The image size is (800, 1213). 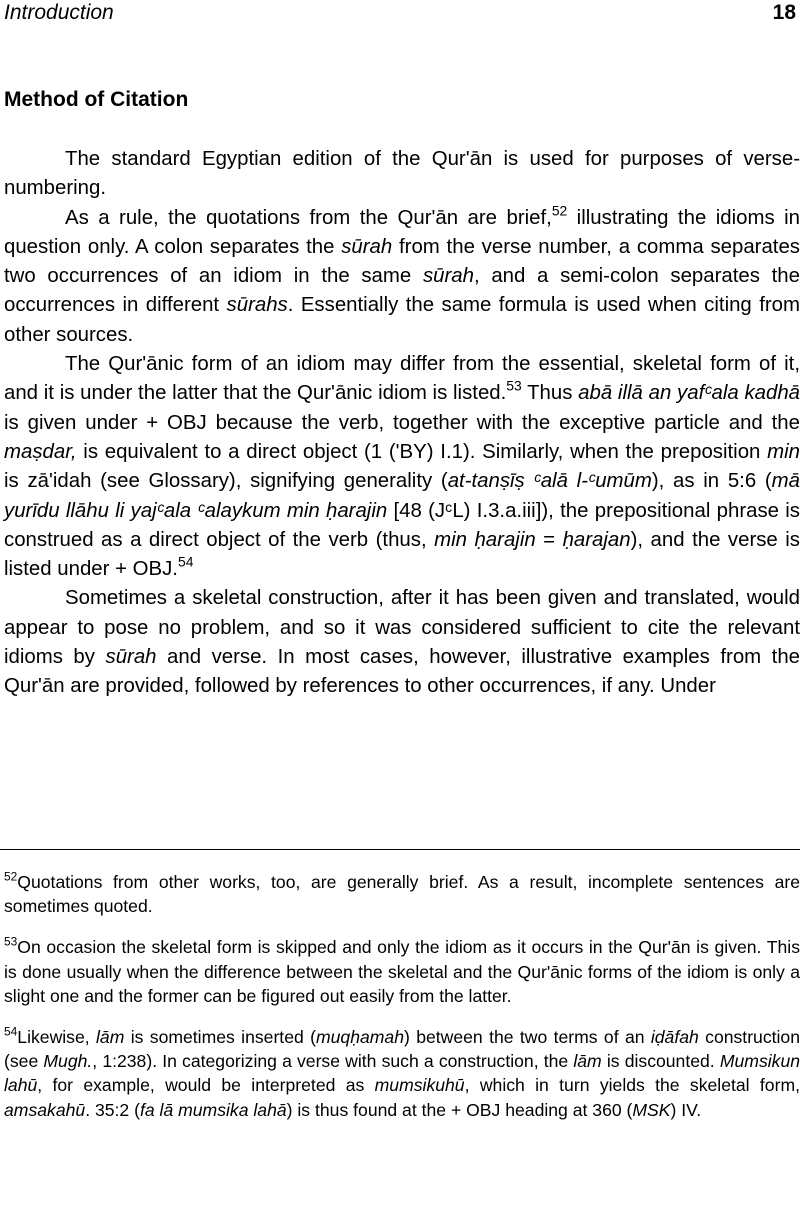 I want to click on running-title: Introduction, so click(x=59, y=12).